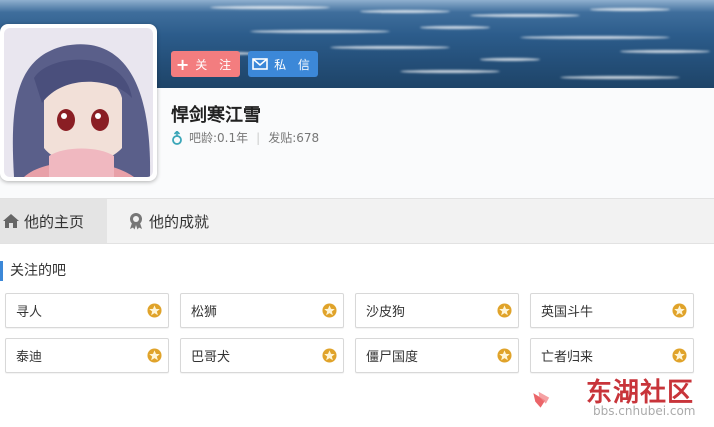 This screenshot has width=714, height=427. What do you see at coordinates (357, 221) in the screenshot?
I see `profile-tabs: 他的主页 他的成就` at bounding box center [357, 221].